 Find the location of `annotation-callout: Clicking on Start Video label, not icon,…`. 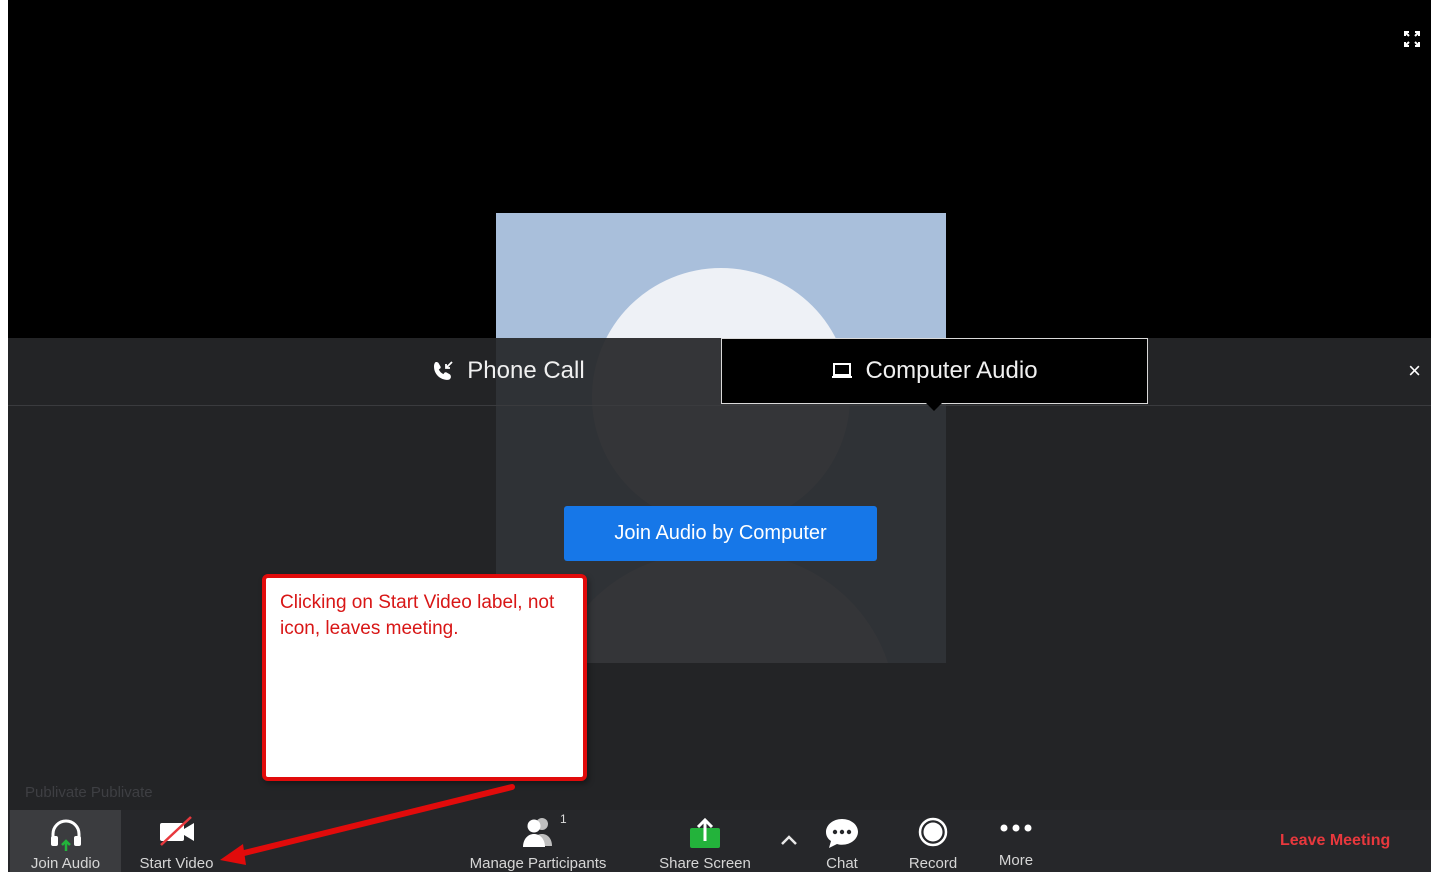

annotation-callout: Clicking on Start Video label, not icon,… is located at coordinates (424, 677).